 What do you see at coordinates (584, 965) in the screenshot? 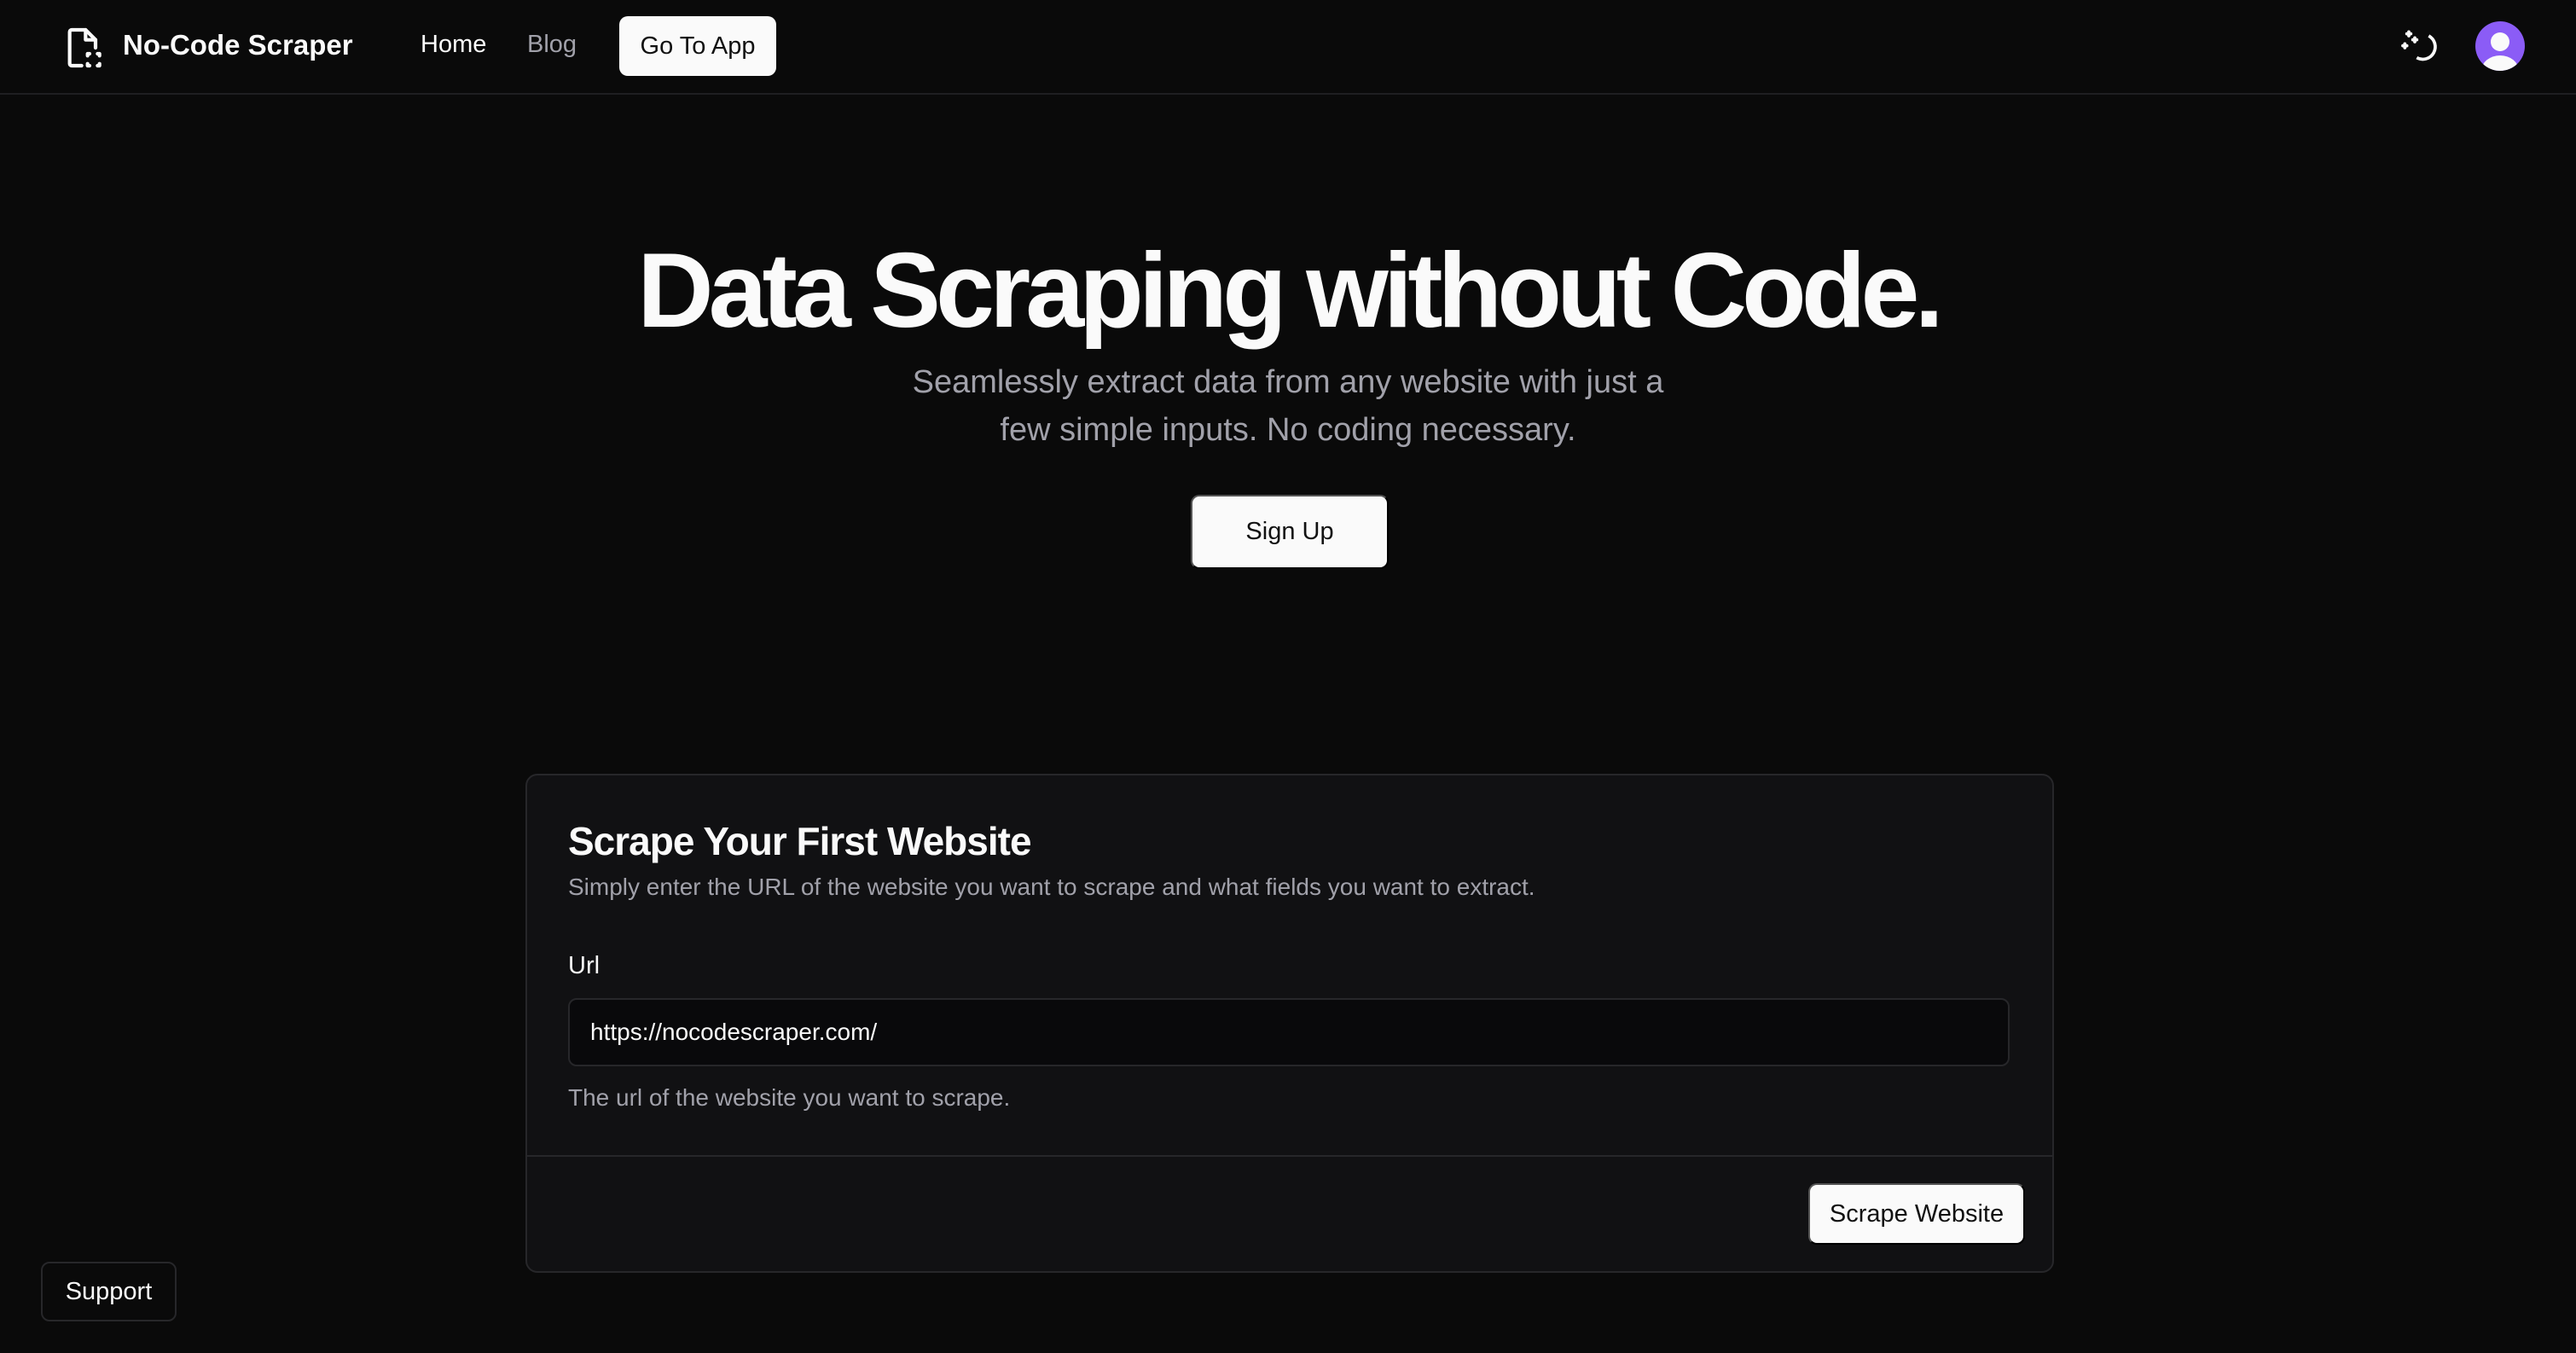
I see `url-label: Url` at bounding box center [584, 965].